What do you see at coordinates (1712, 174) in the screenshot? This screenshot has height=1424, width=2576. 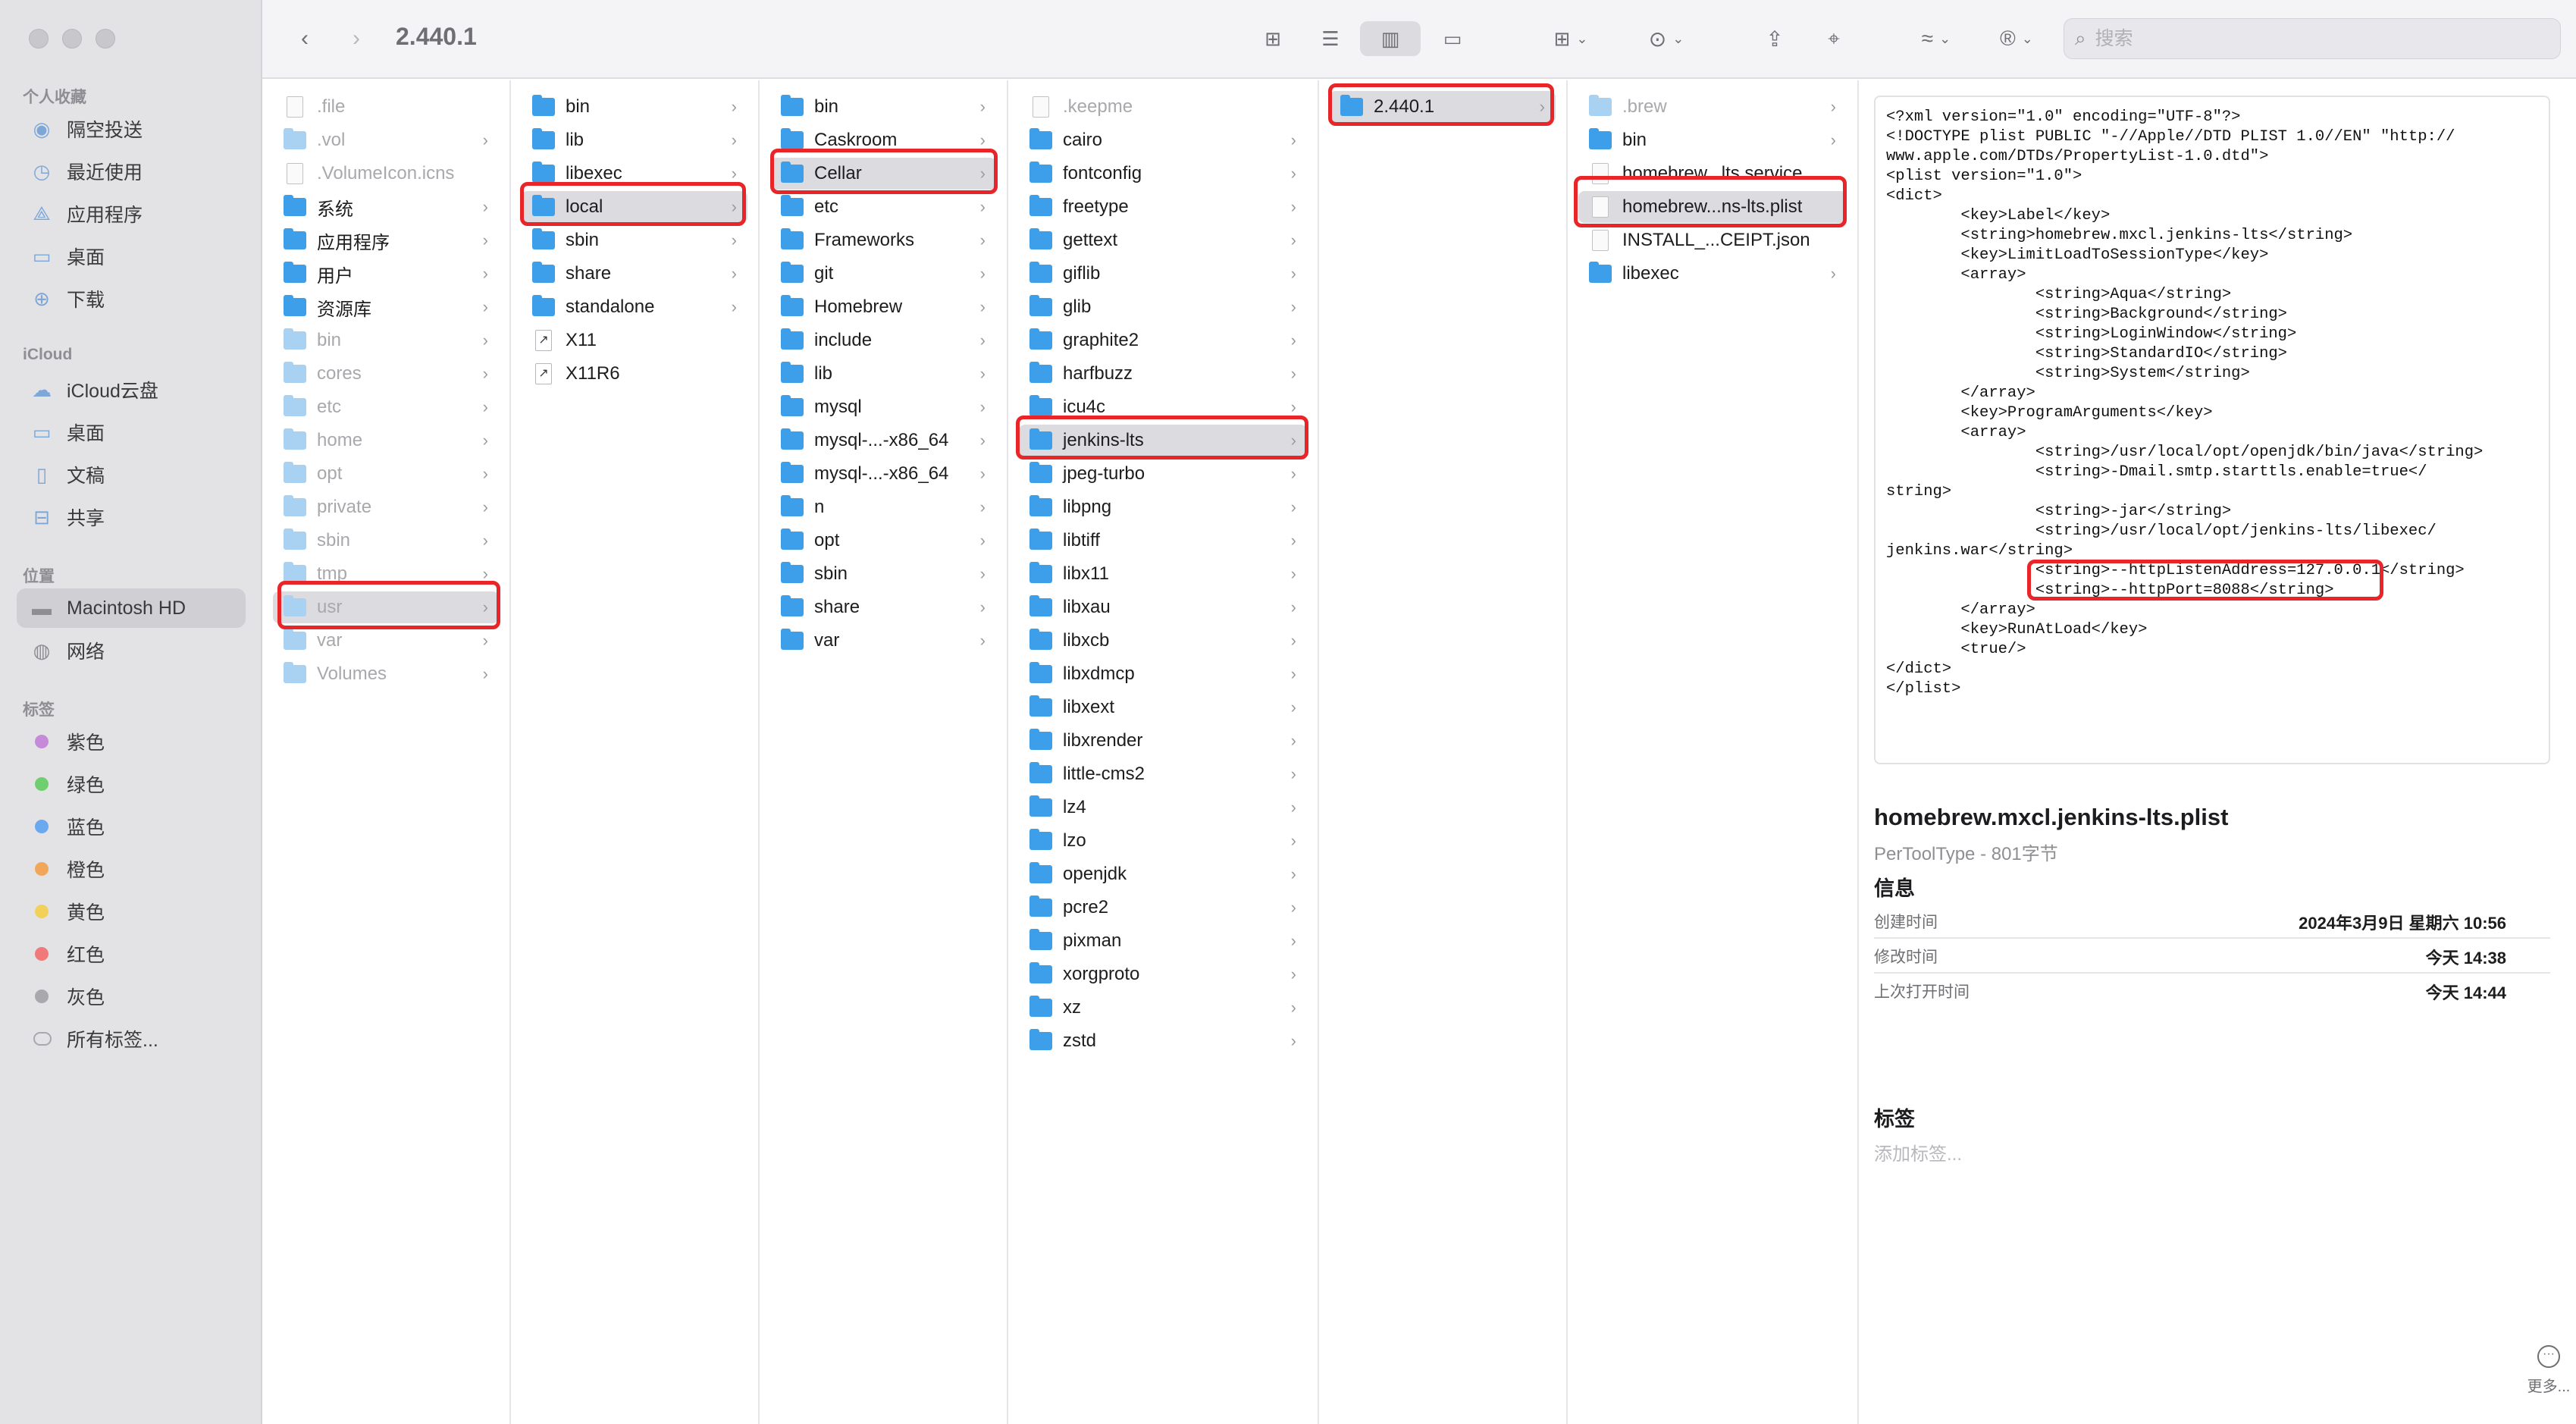 I see `file-row: homebrew...lts.service` at bounding box center [1712, 174].